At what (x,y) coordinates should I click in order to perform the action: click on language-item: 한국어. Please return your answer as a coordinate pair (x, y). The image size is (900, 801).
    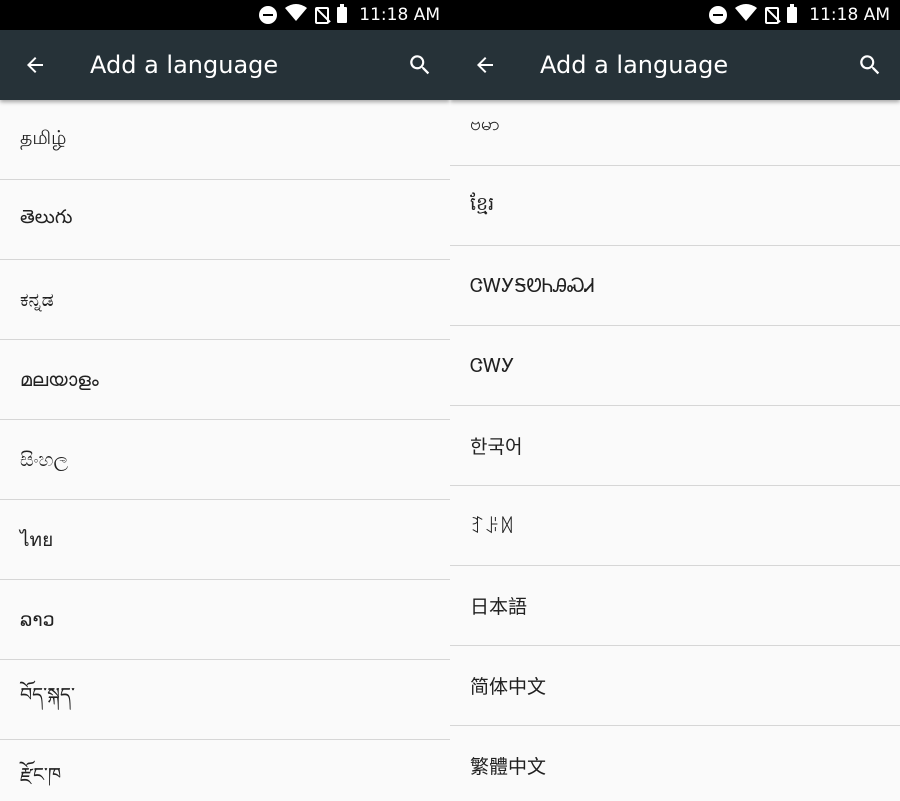
    Looking at the image, I should click on (675, 446).